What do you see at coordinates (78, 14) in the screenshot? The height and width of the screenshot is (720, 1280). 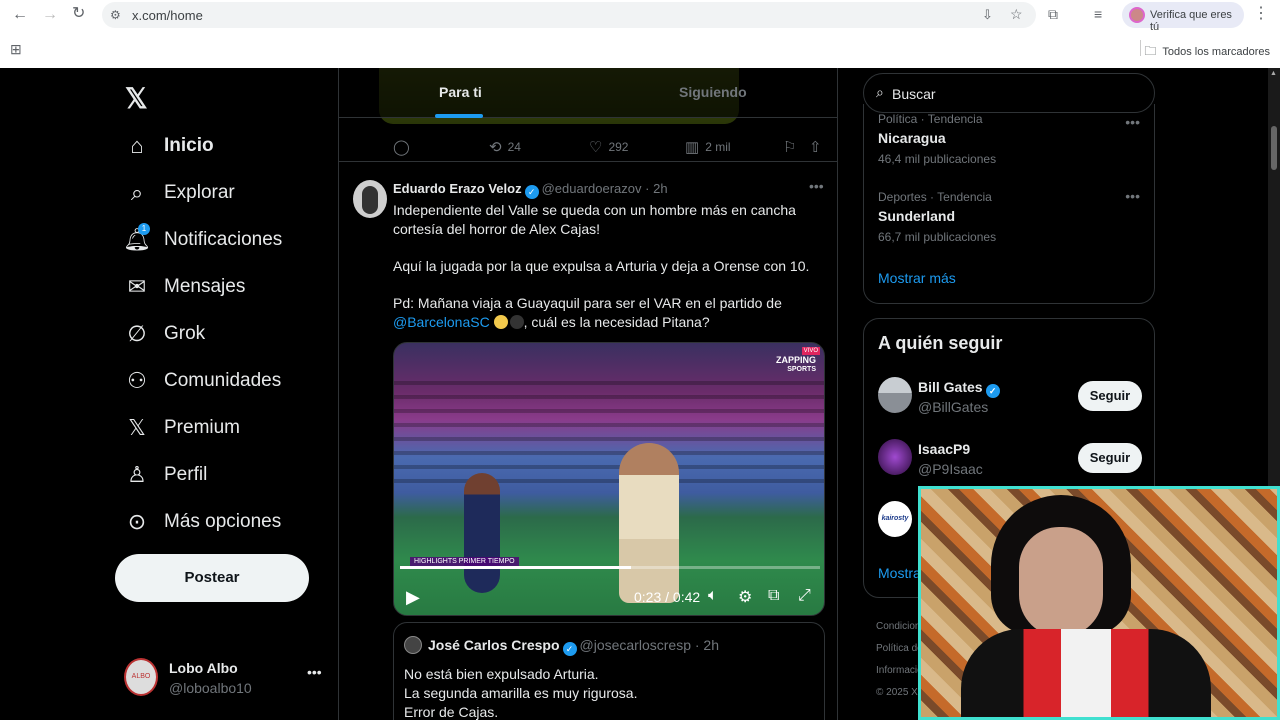 I see `reload-icon: ↻` at bounding box center [78, 14].